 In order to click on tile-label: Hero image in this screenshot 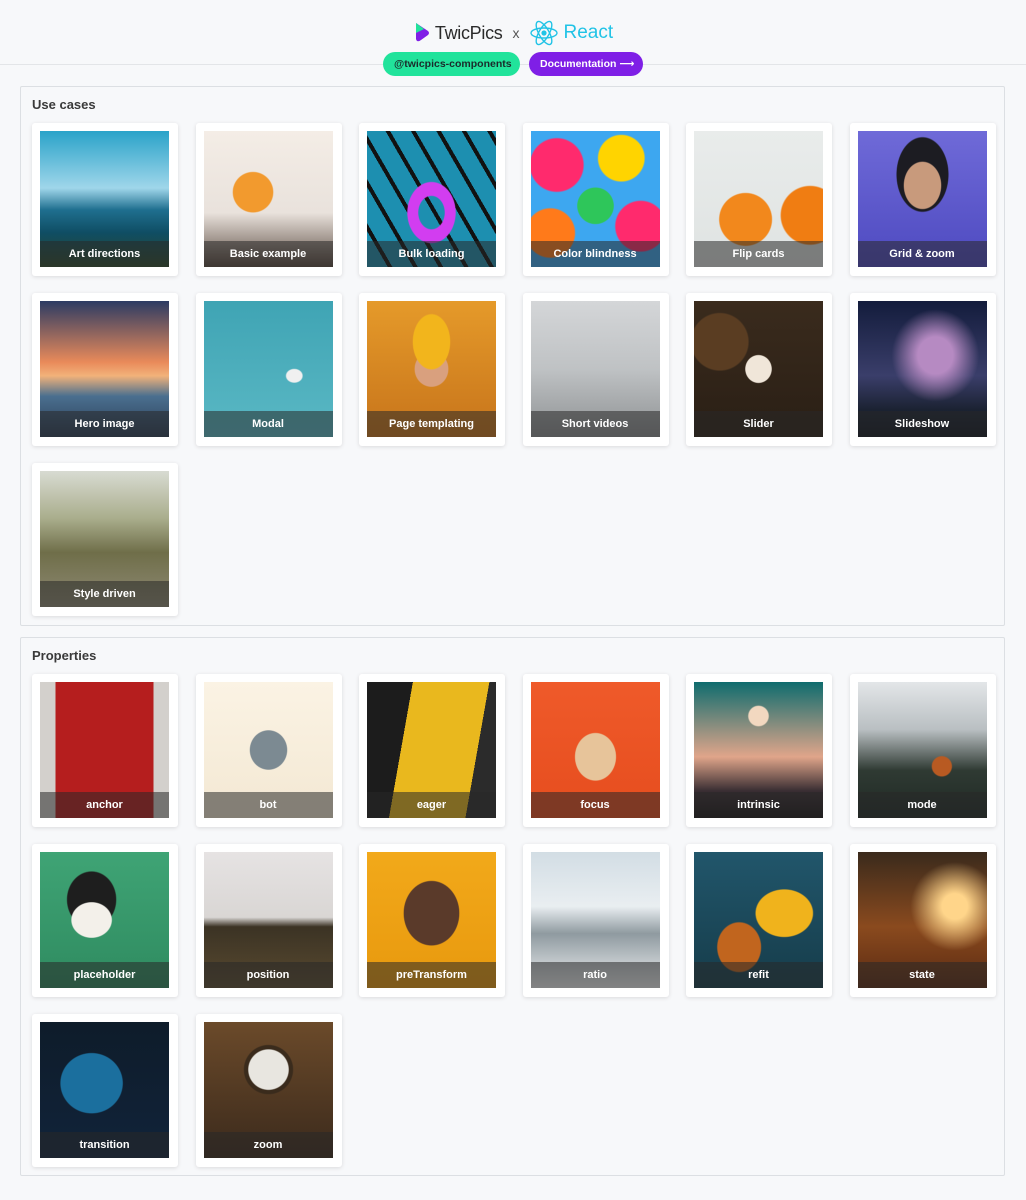, I will do `click(104, 424)`.